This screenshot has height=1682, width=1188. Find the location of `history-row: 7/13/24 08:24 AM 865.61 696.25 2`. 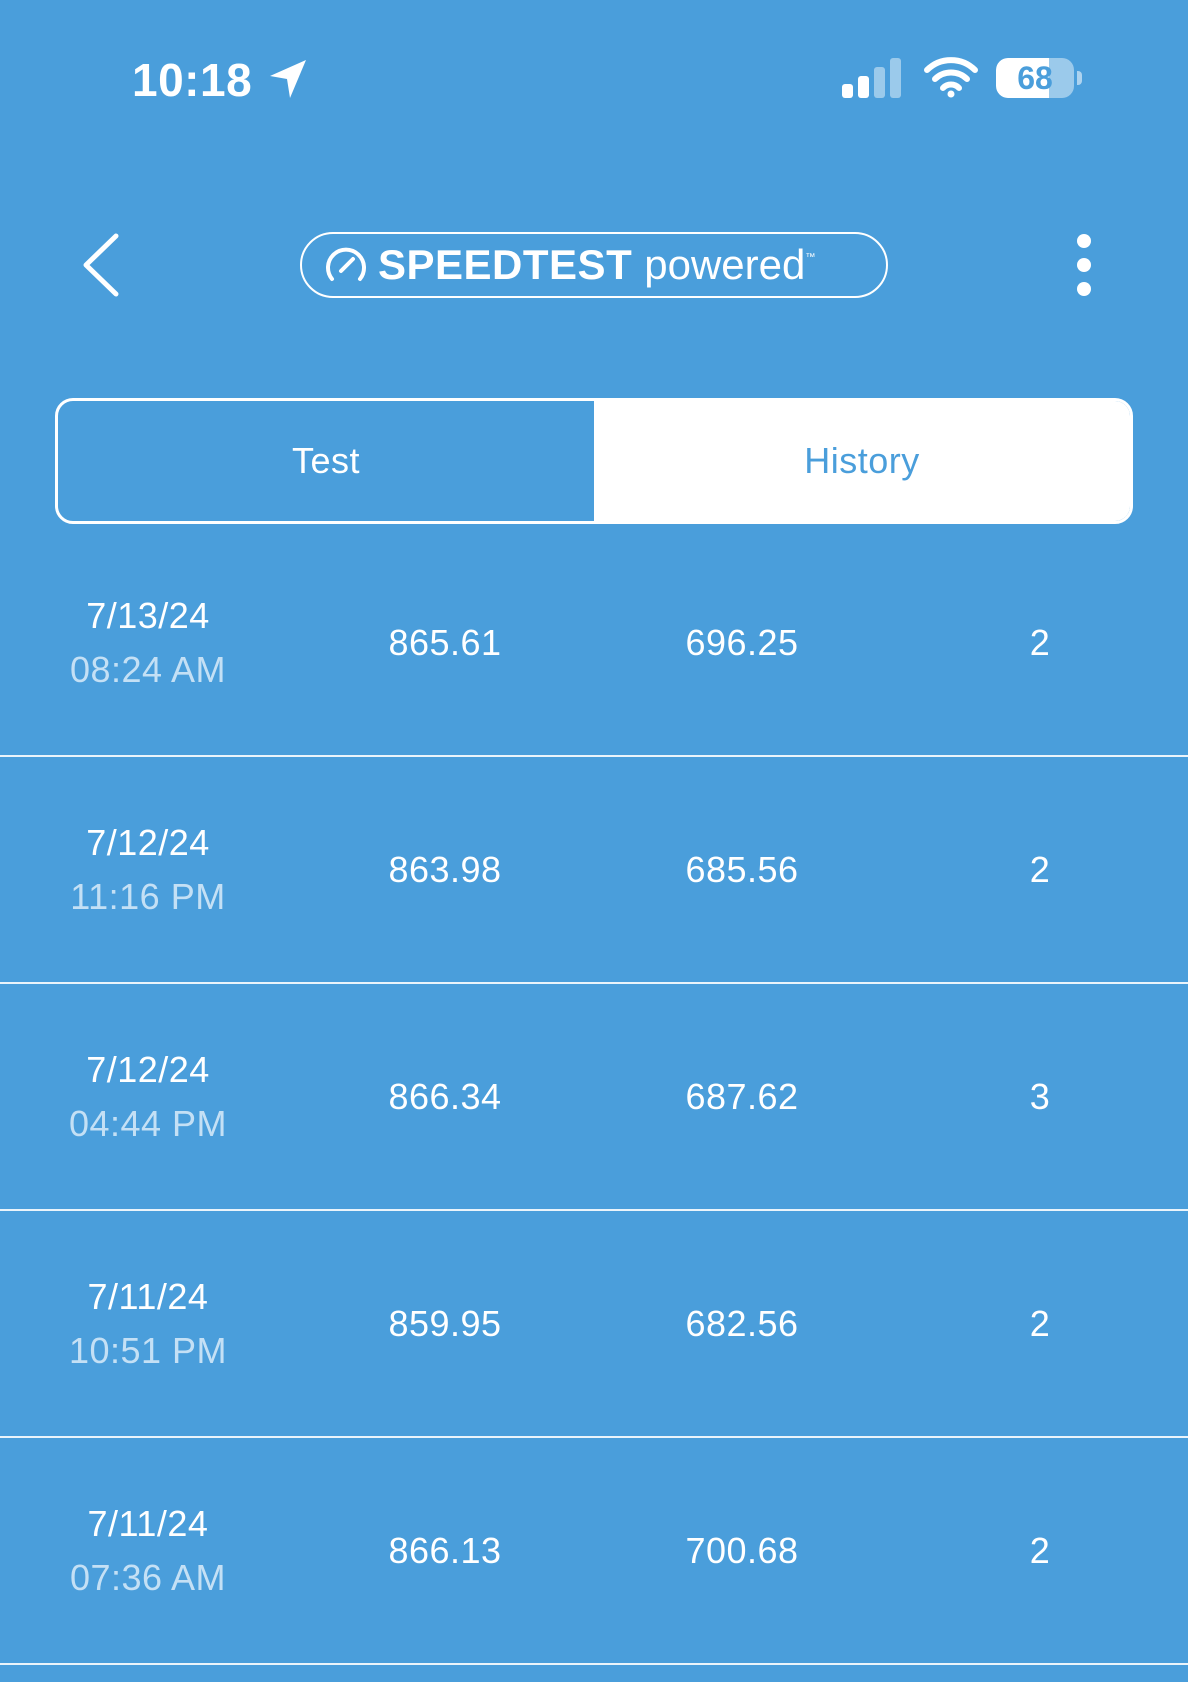

history-row: 7/13/24 08:24 AM 865.61 696.25 2 is located at coordinates (594, 643).